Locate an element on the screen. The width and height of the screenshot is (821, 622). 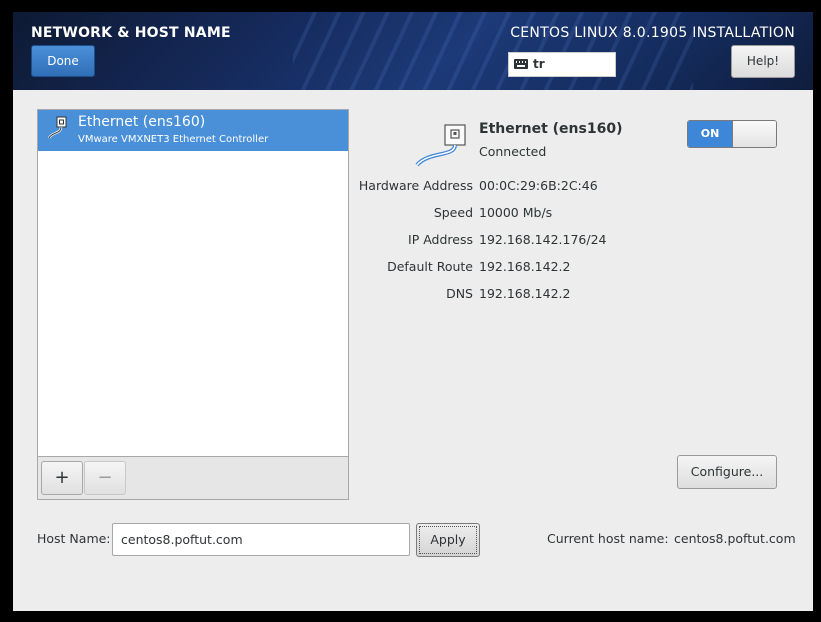
hardware-address-label: Hardware Address is located at coordinates (415, 185).